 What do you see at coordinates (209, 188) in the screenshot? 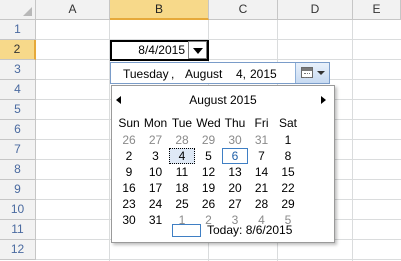
I see `calendar-day: 19` at bounding box center [209, 188].